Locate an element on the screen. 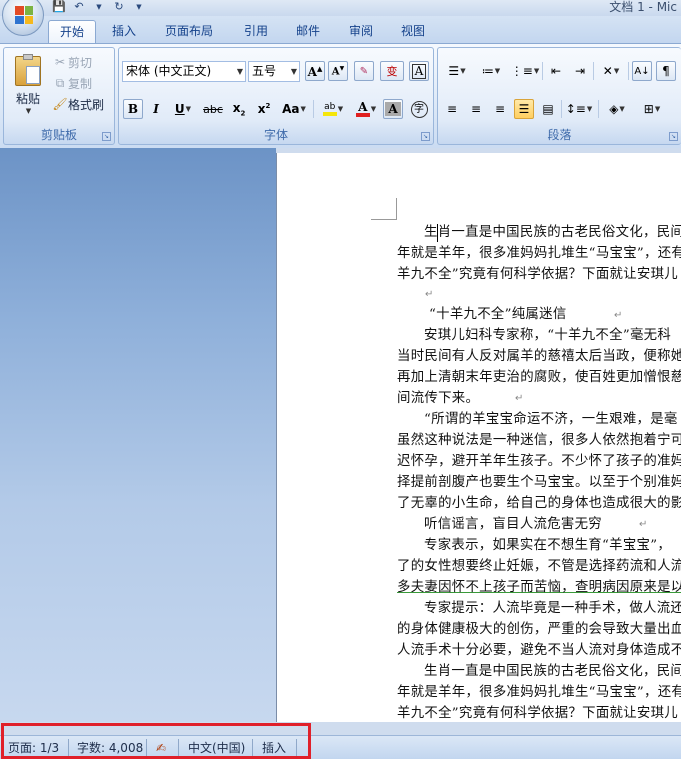  status-insert-mode: 插入 is located at coordinates (274, 748).